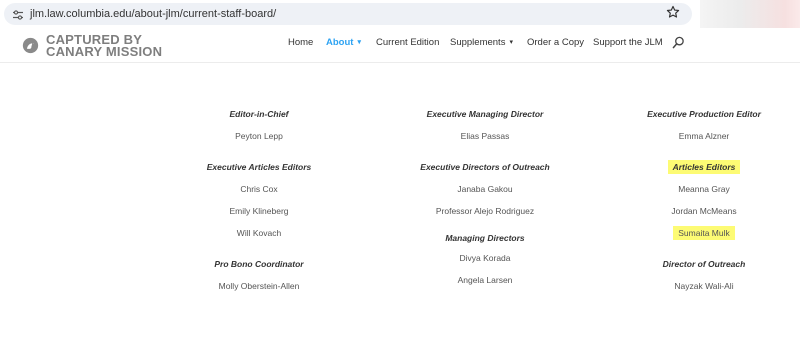 The image size is (800, 337). I want to click on staff-name: Elias Passas, so click(485, 136).